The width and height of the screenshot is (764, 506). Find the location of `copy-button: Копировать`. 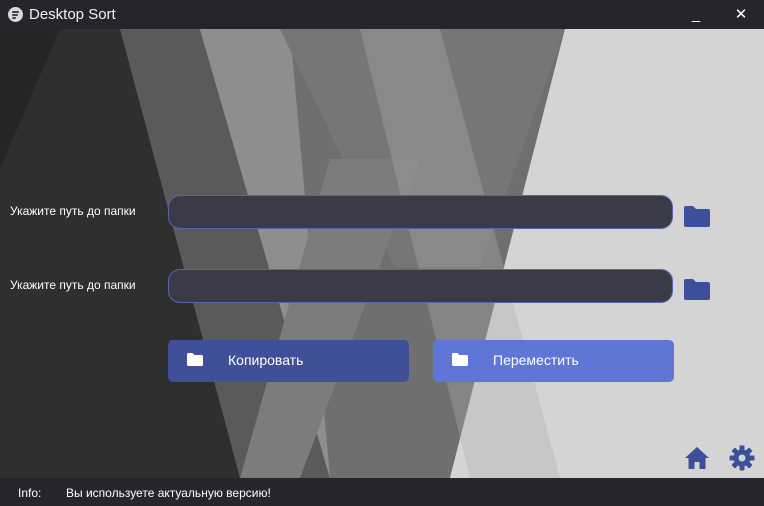

copy-button: Копировать is located at coordinates (288, 361).